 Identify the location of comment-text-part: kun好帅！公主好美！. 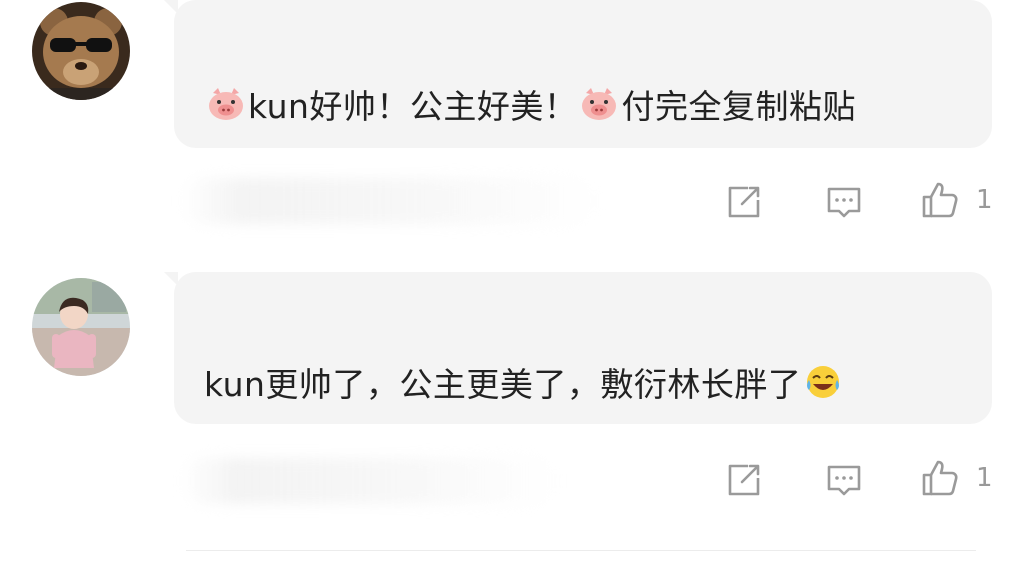
(413, 106).